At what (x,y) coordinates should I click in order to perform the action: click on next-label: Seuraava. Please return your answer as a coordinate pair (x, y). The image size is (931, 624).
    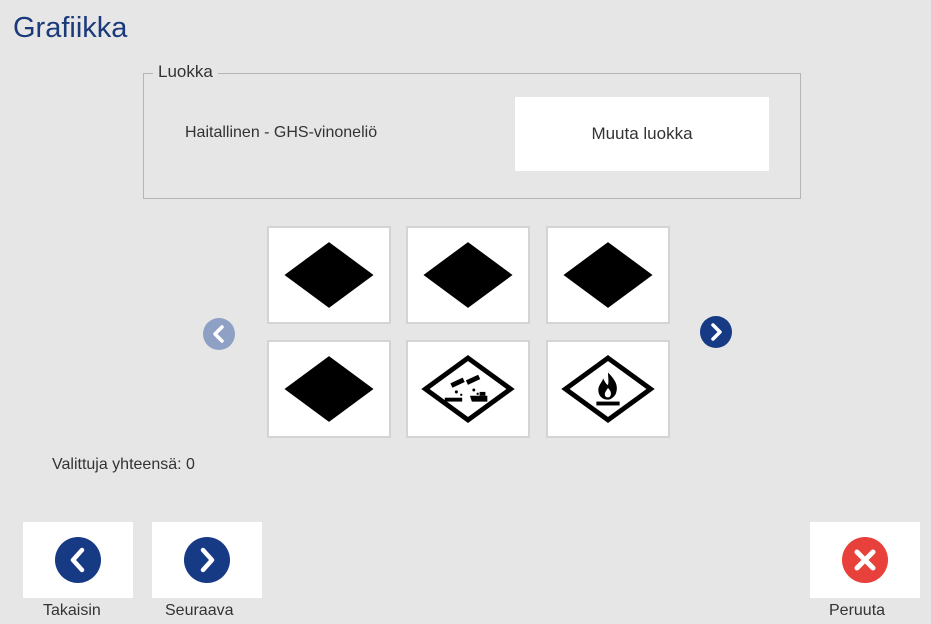
    Looking at the image, I should click on (199, 610).